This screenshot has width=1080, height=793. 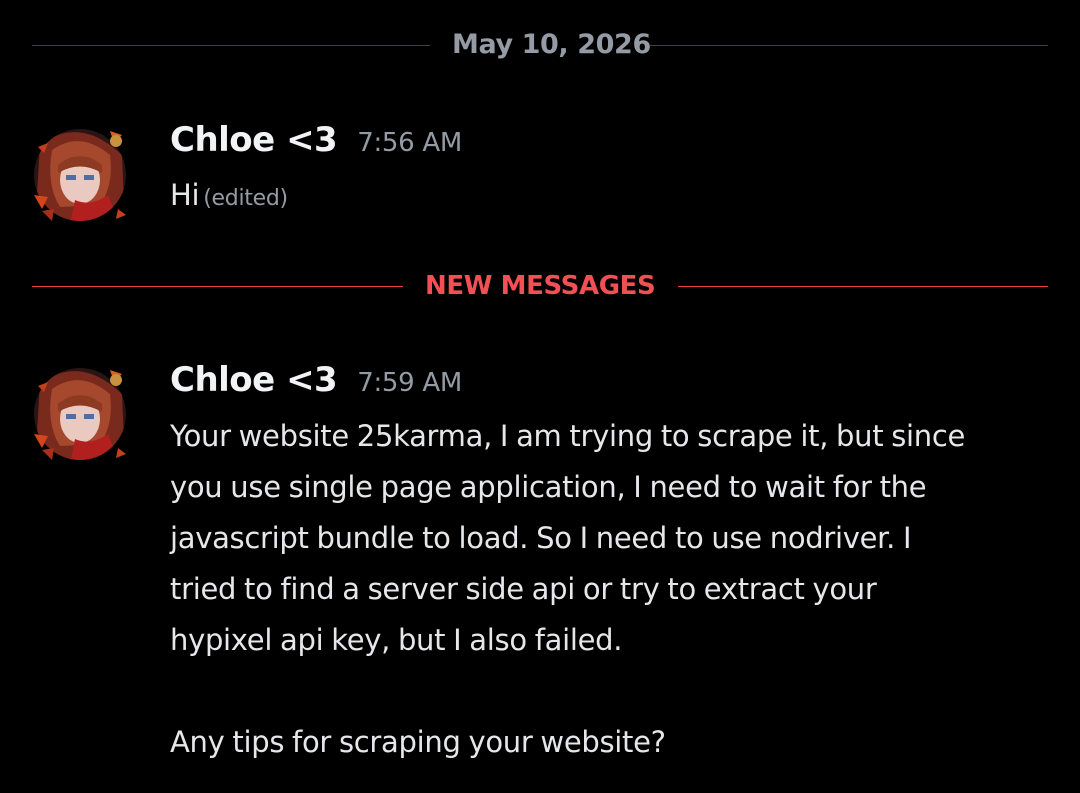 I want to click on edited-indicator: (edited), so click(x=245, y=198).